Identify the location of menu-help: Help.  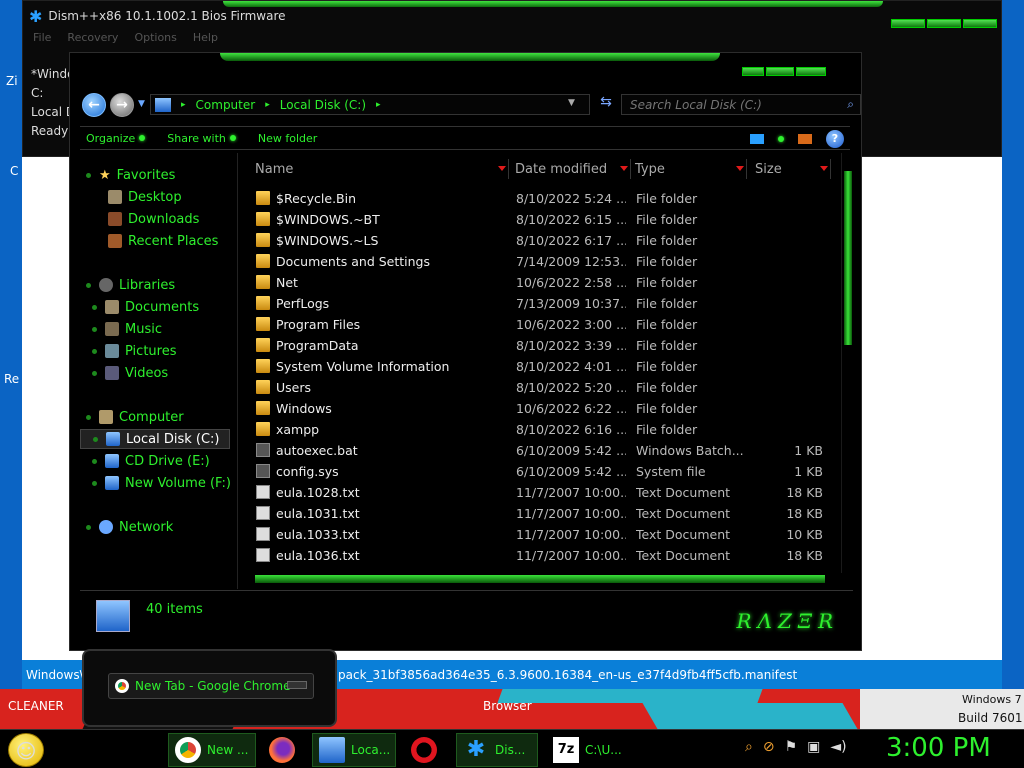
(205, 38).